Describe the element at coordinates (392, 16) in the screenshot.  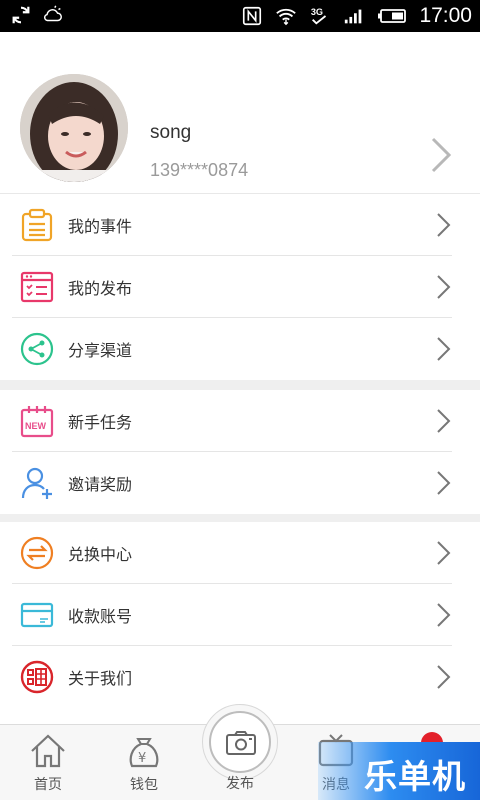
I see `battery-icon` at that location.